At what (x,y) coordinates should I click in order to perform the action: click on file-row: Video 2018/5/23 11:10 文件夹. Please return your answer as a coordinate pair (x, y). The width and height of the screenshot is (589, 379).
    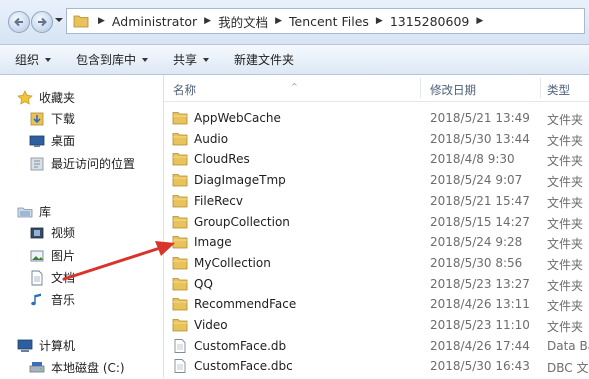
    Looking at the image, I should click on (376, 325).